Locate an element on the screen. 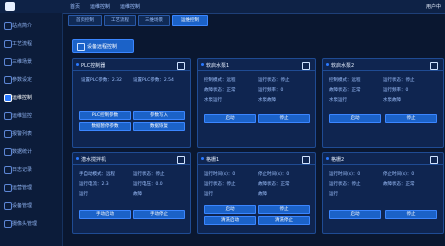  manual-start-button: 手动启动 is located at coordinates (105, 214).